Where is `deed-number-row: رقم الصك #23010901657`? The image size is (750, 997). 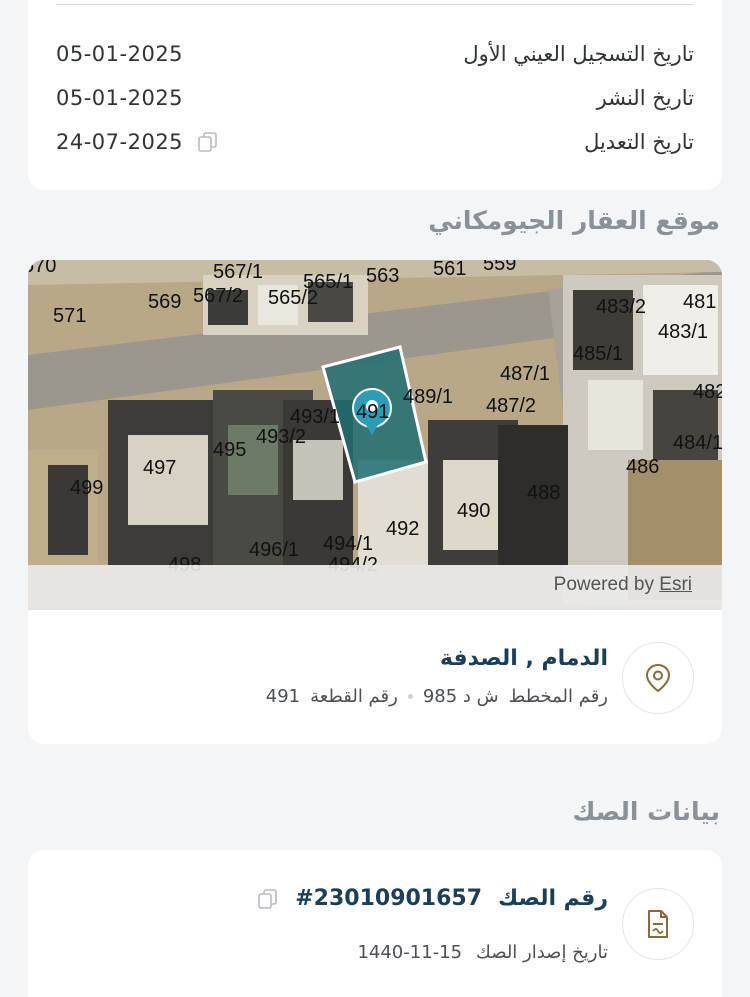
deed-number-row: رقم الصك #23010901657 is located at coordinates (432, 898).